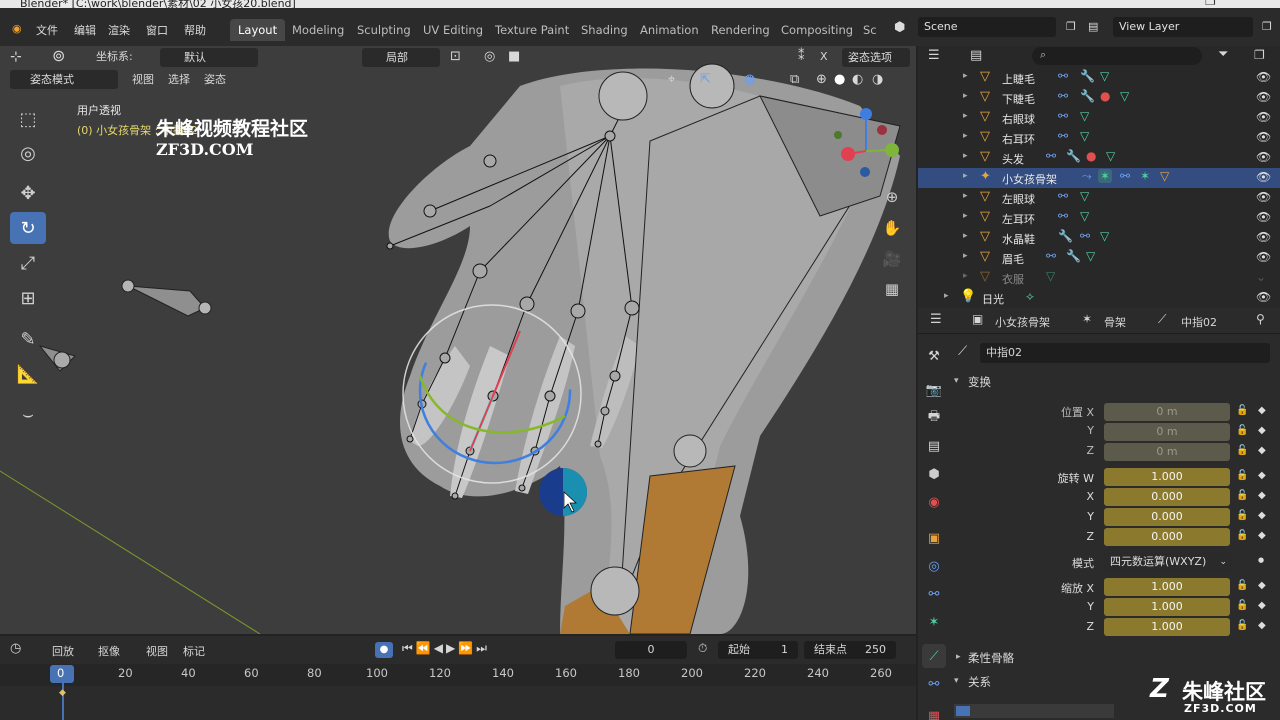  Describe the element at coordinates (934, 502) in the screenshot. I see `world-tab-icon: ◉` at that location.